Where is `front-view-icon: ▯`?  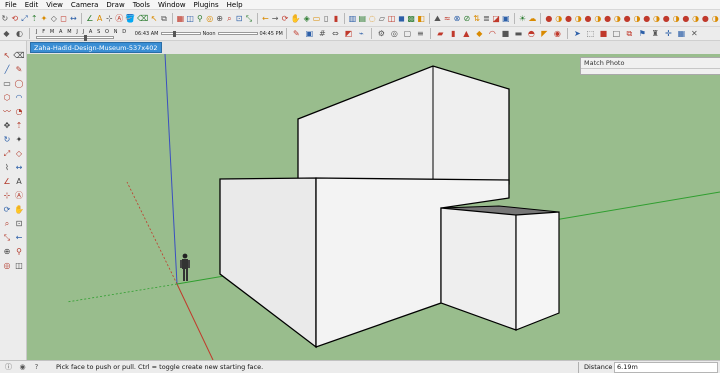
front-view-icon: ▯ is located at coordinates (326, 18).